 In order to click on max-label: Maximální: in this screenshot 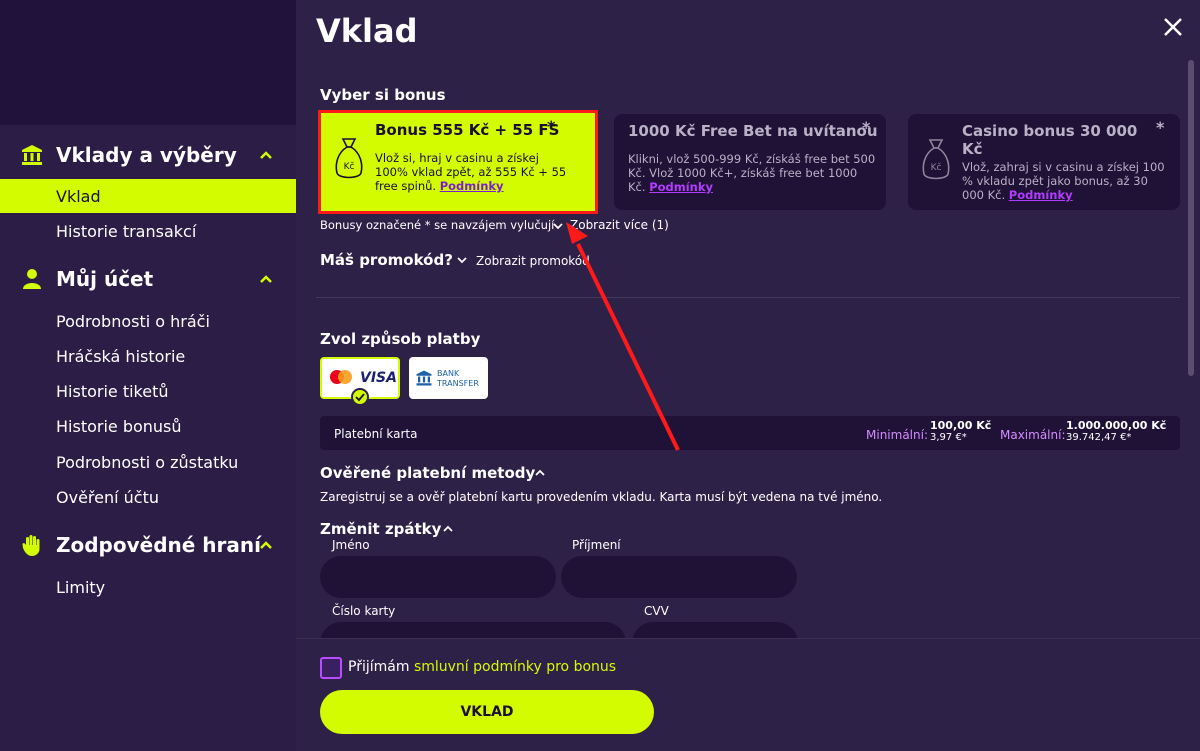, I will do `click(1033, 435)`.